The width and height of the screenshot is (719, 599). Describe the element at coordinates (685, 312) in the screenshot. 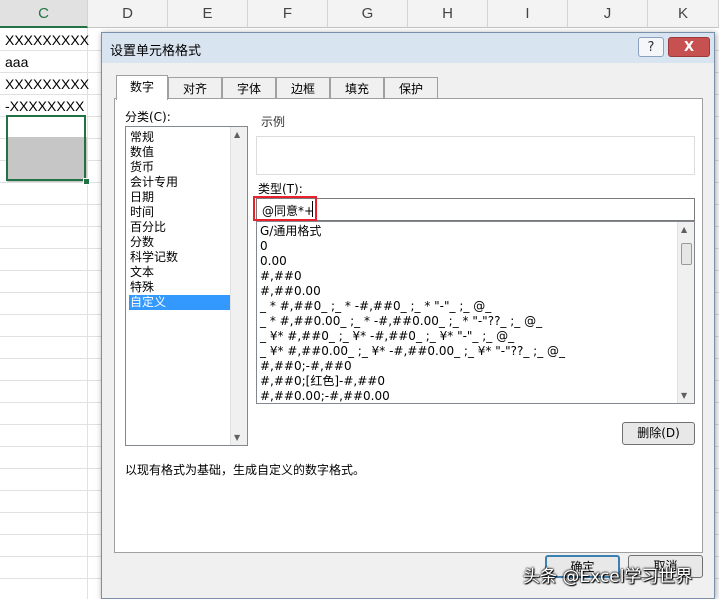

I see `format-scrollbar: ▲ ▼` at that location.